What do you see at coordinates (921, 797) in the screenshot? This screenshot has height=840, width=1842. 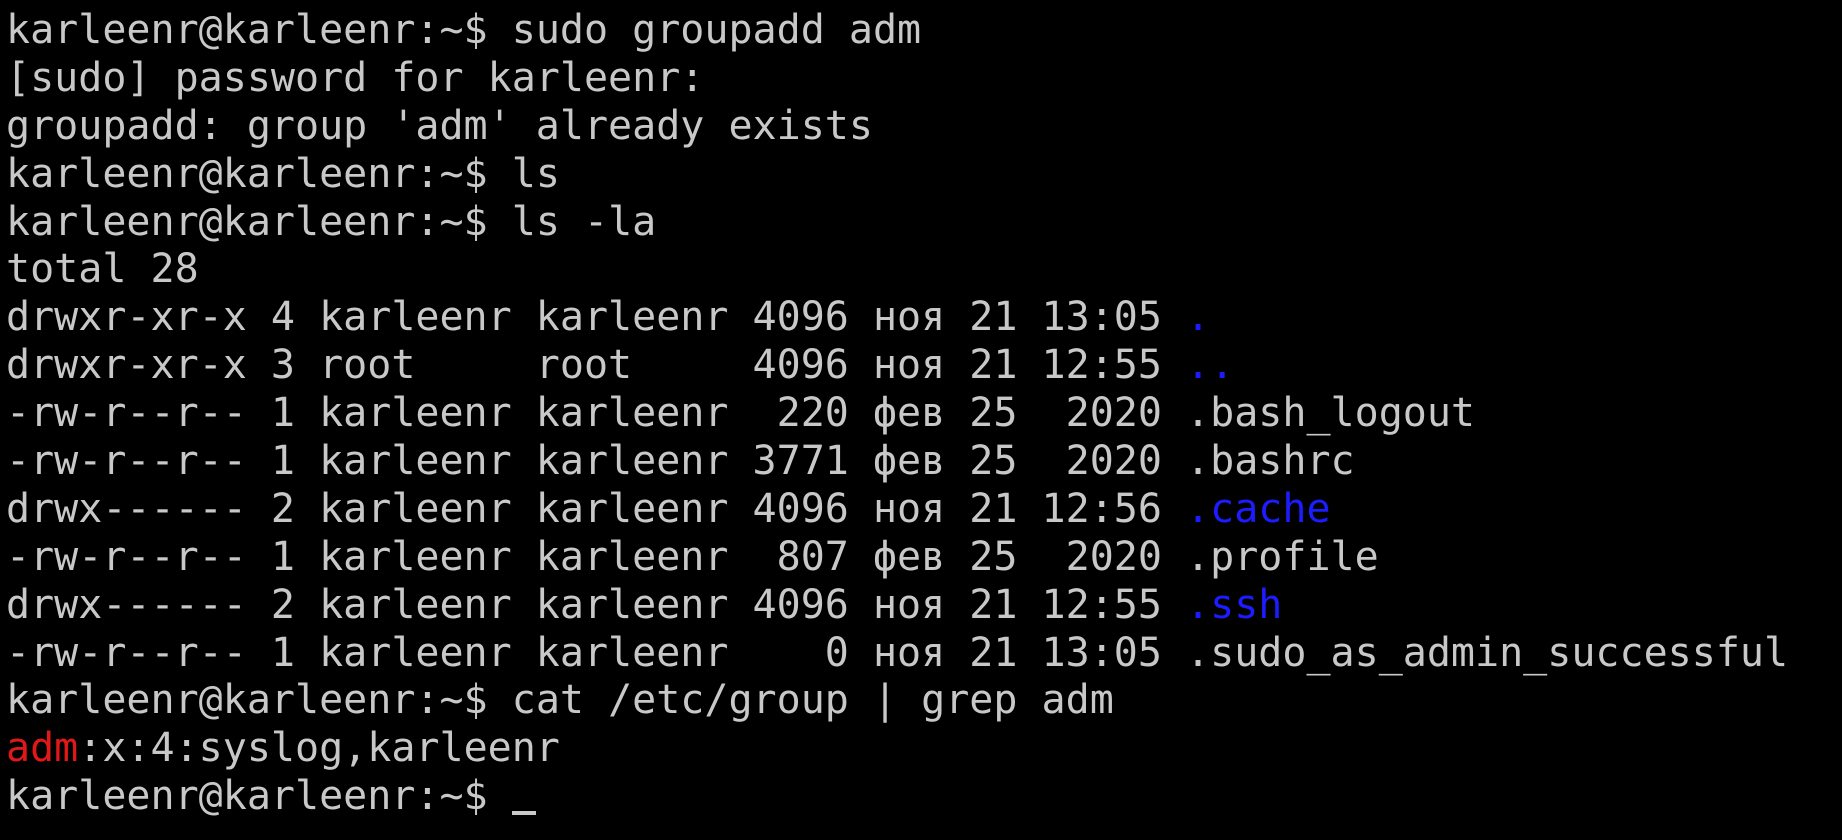 I see `active-prompt-line: karleenr@karleenr:~$` at bounding box center [921, 797].